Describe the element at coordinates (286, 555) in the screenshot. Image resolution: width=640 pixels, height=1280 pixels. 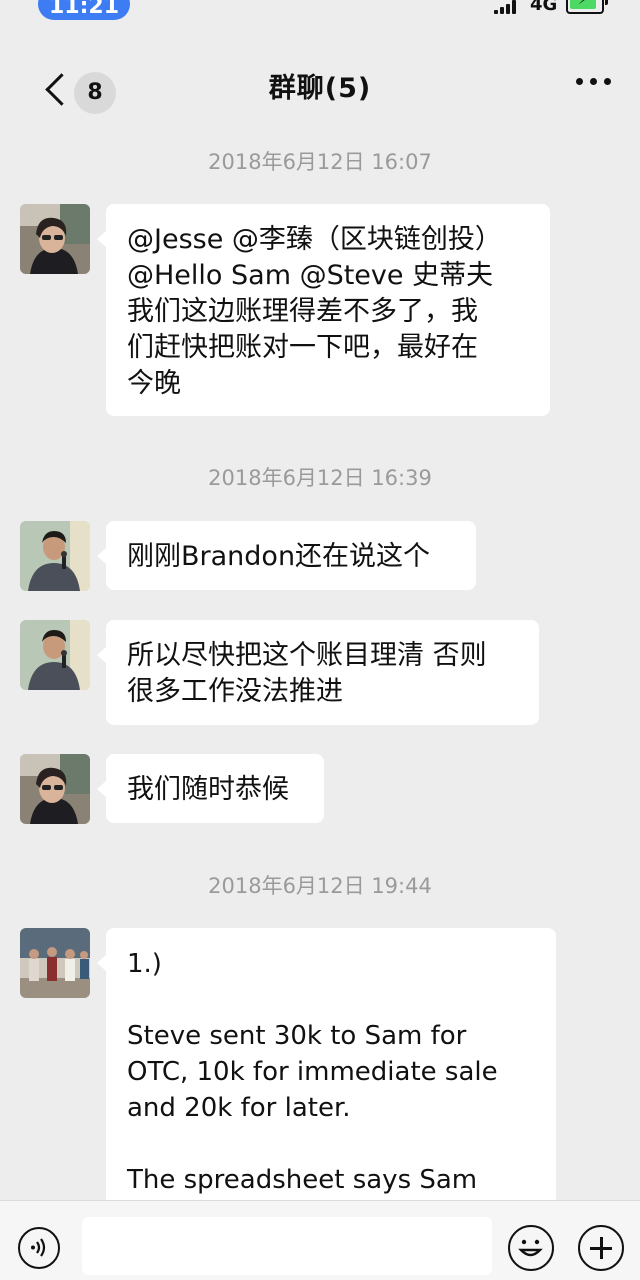
I see `message-bubble: 刚刚Brandon还在说这个` at that location.